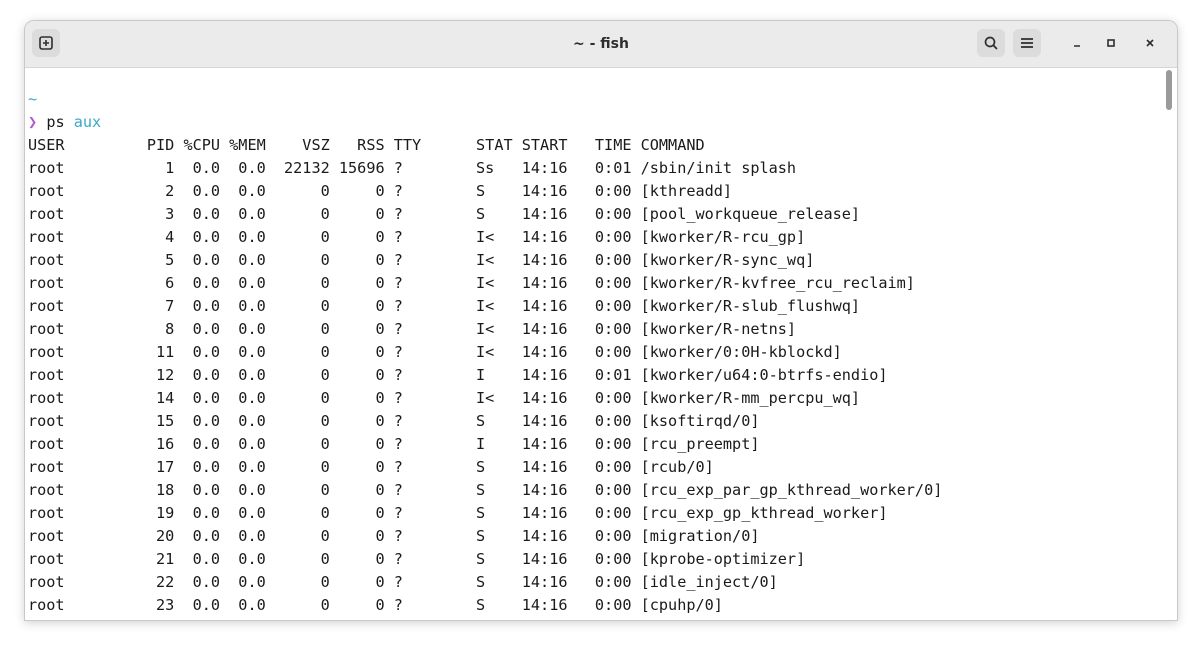 Image resolution: width=1200 pixels, height=647 pixels. I want to click on close-button, so click(1150, 43).